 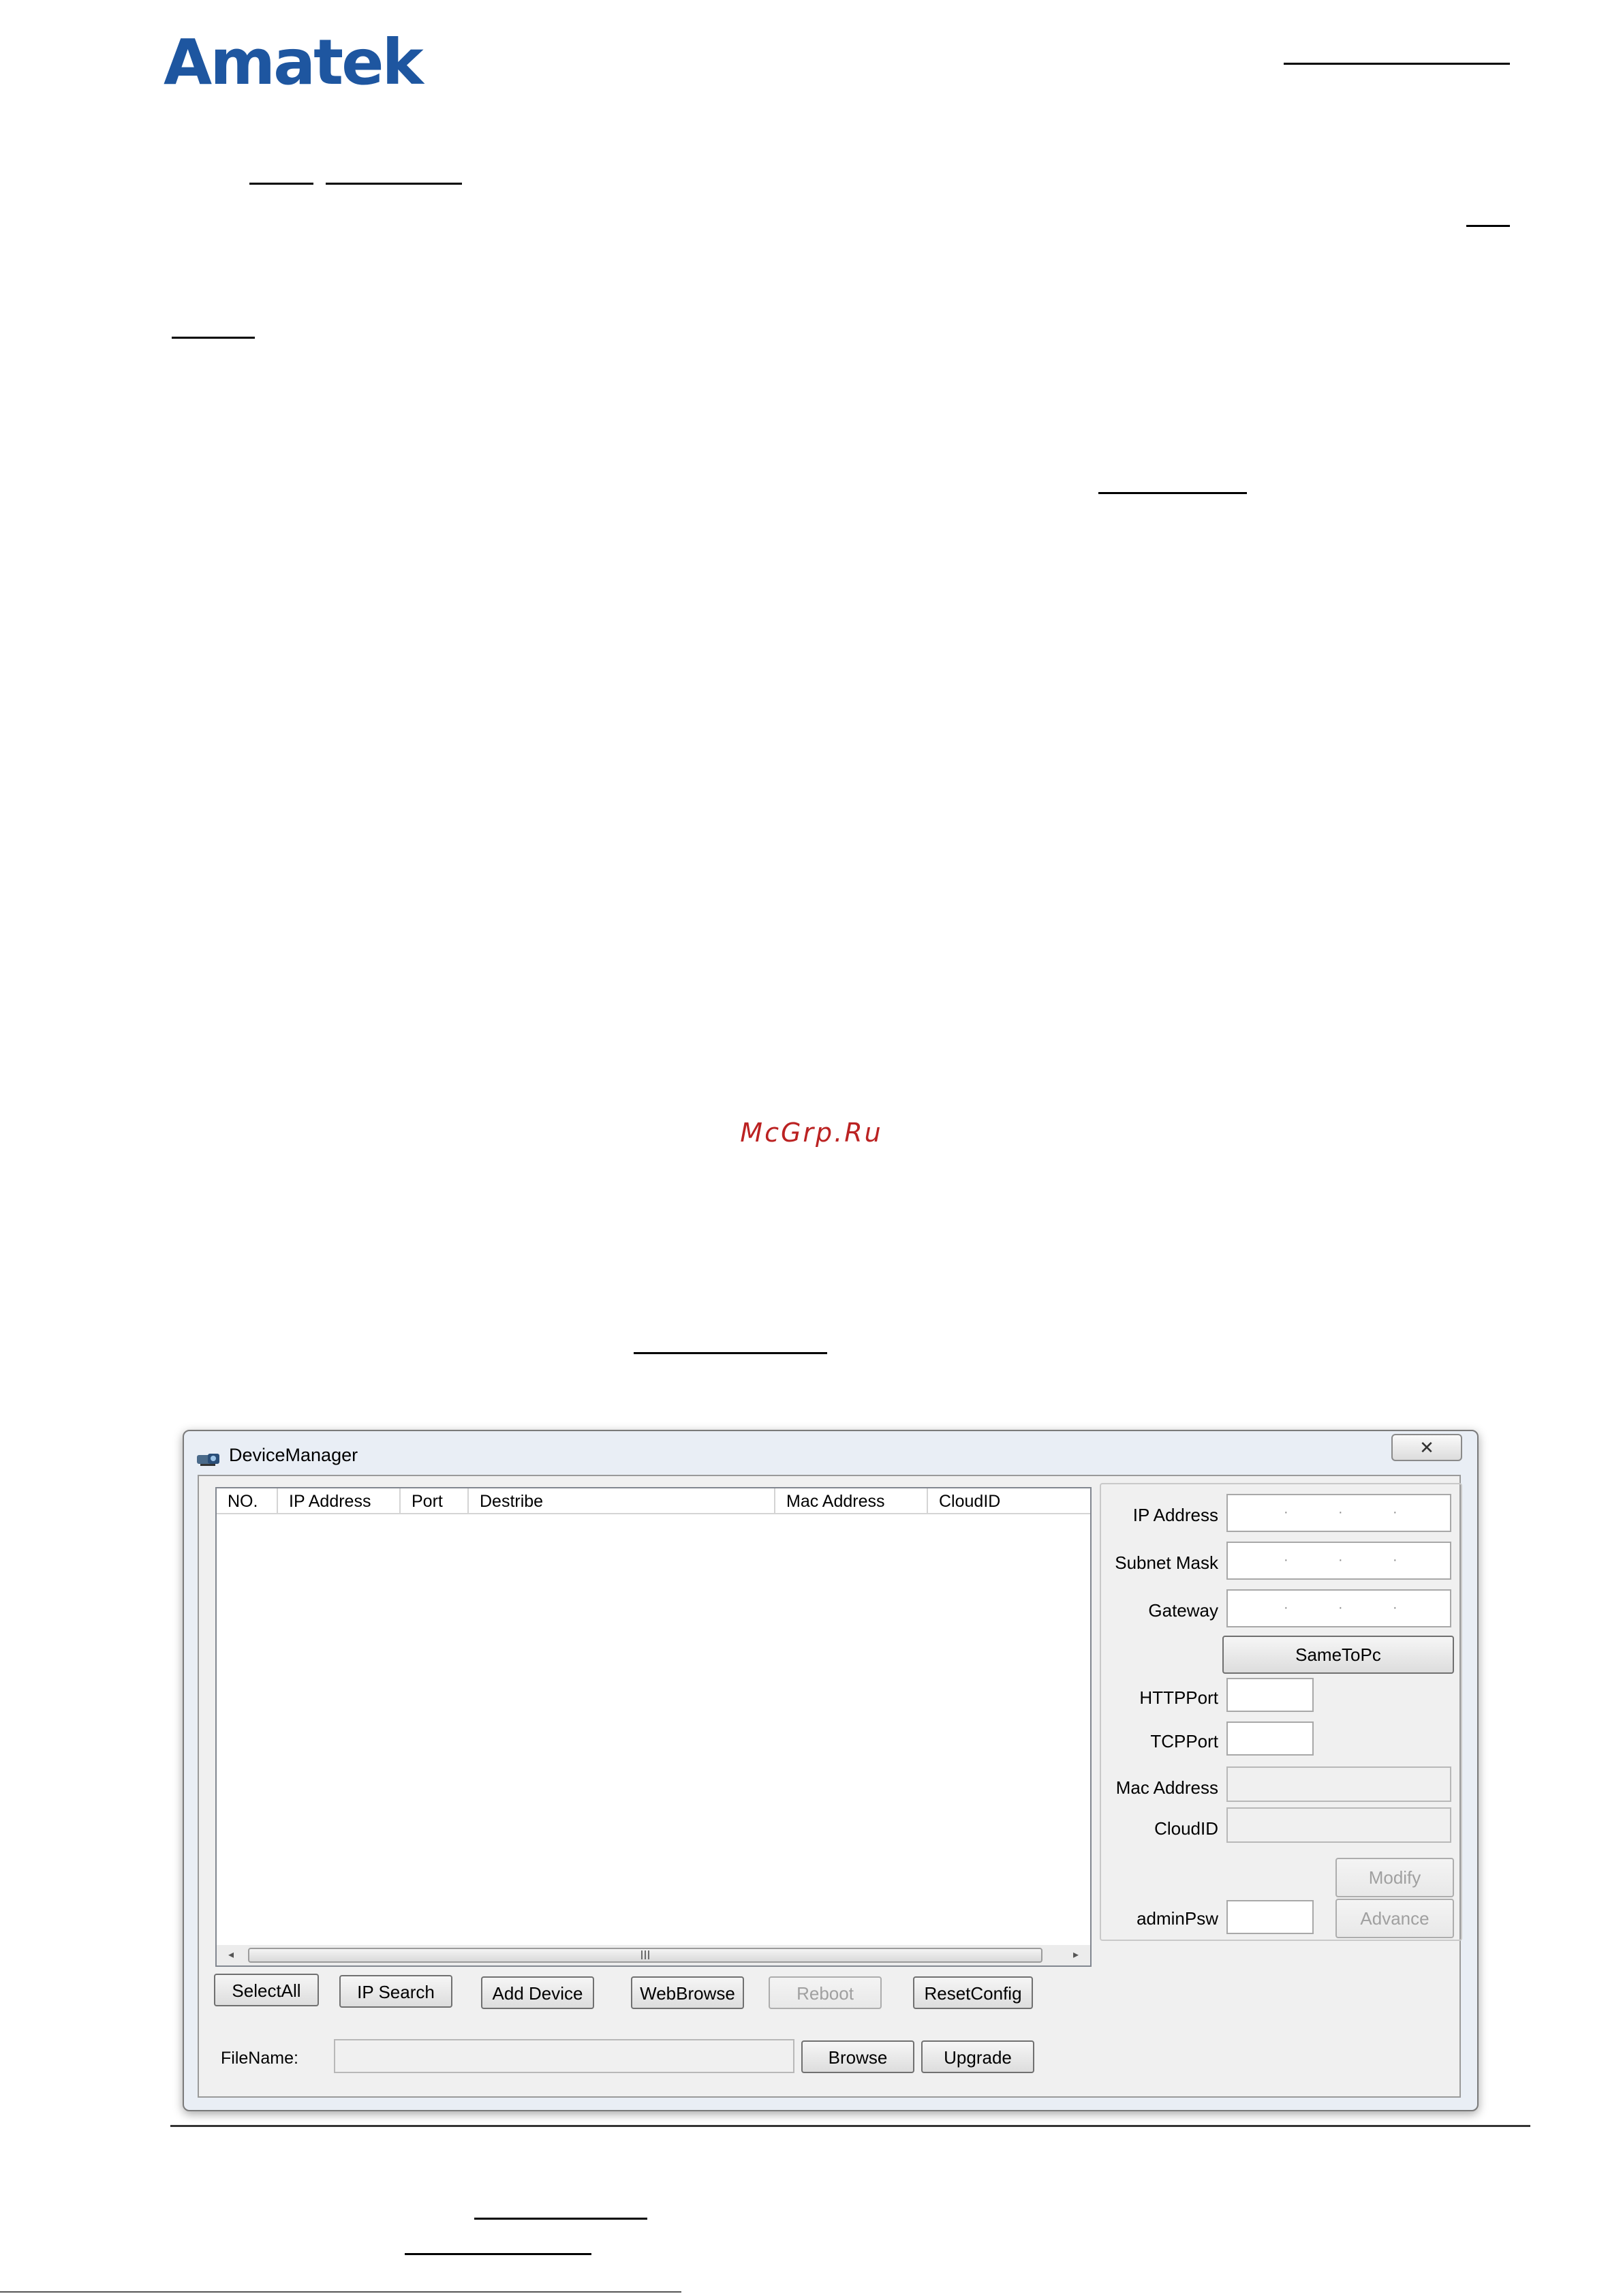 I want to click on scroll-thumb: III, so click(x=645, y=1955).